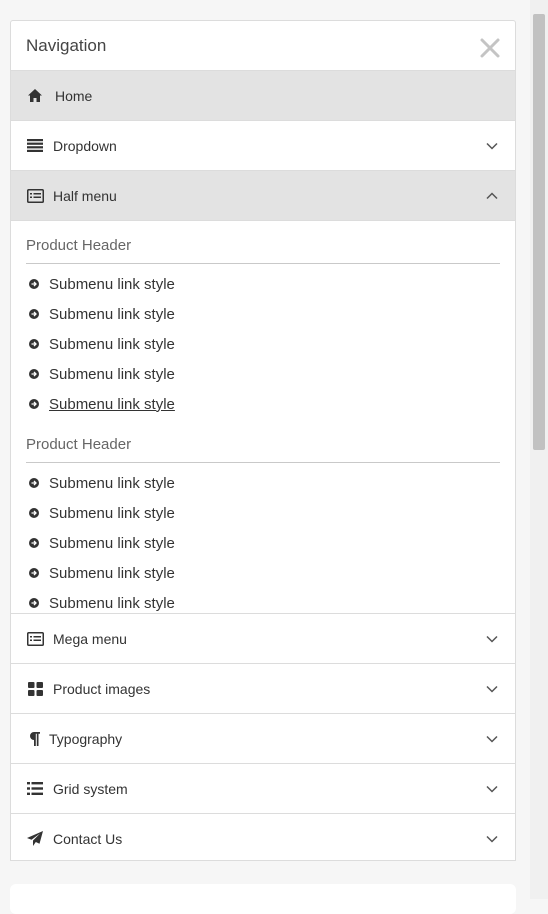 This screenshot has width=548, height=914. What do you see at coordinates (263, 836) in the screenshot?
I see `nav-item-contact-us: Contact Us` at bounding box center [263, 836].